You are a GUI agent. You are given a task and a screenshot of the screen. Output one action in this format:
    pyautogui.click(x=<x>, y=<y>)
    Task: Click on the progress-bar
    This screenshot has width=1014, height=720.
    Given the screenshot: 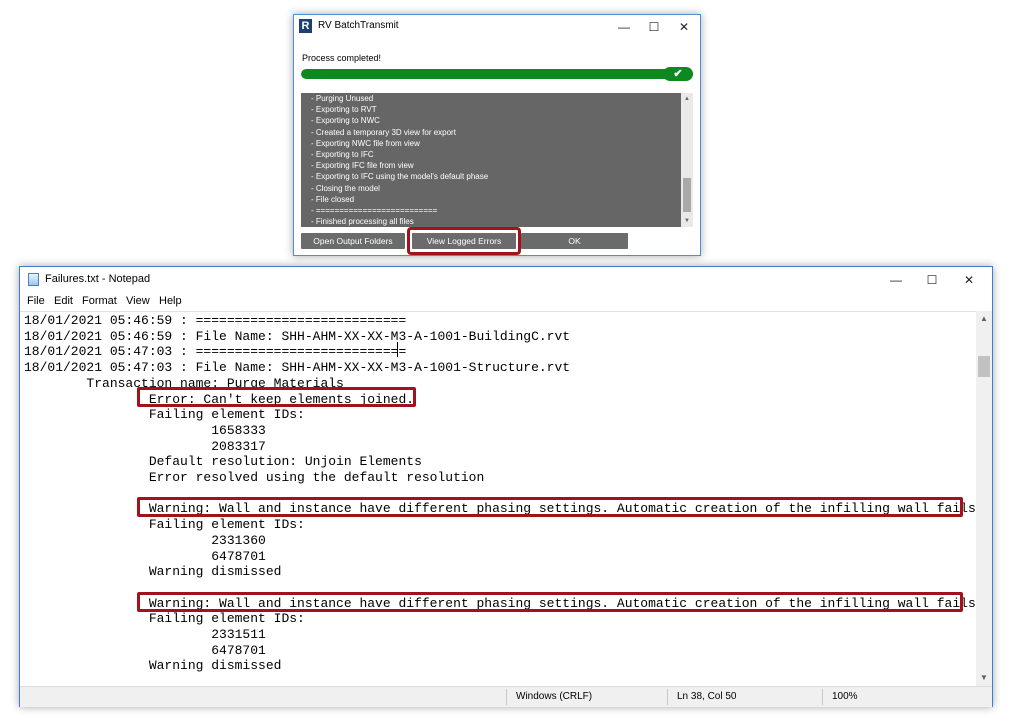 What is the action you would take?
    pyautogui.click(x=497, y=74)
    